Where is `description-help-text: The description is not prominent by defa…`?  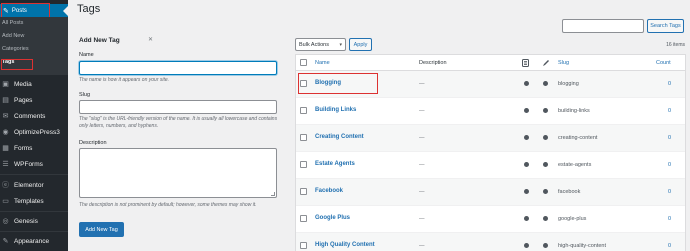 description-help-text: The description is not prominent by defa… is located at coordinates (168, 205).